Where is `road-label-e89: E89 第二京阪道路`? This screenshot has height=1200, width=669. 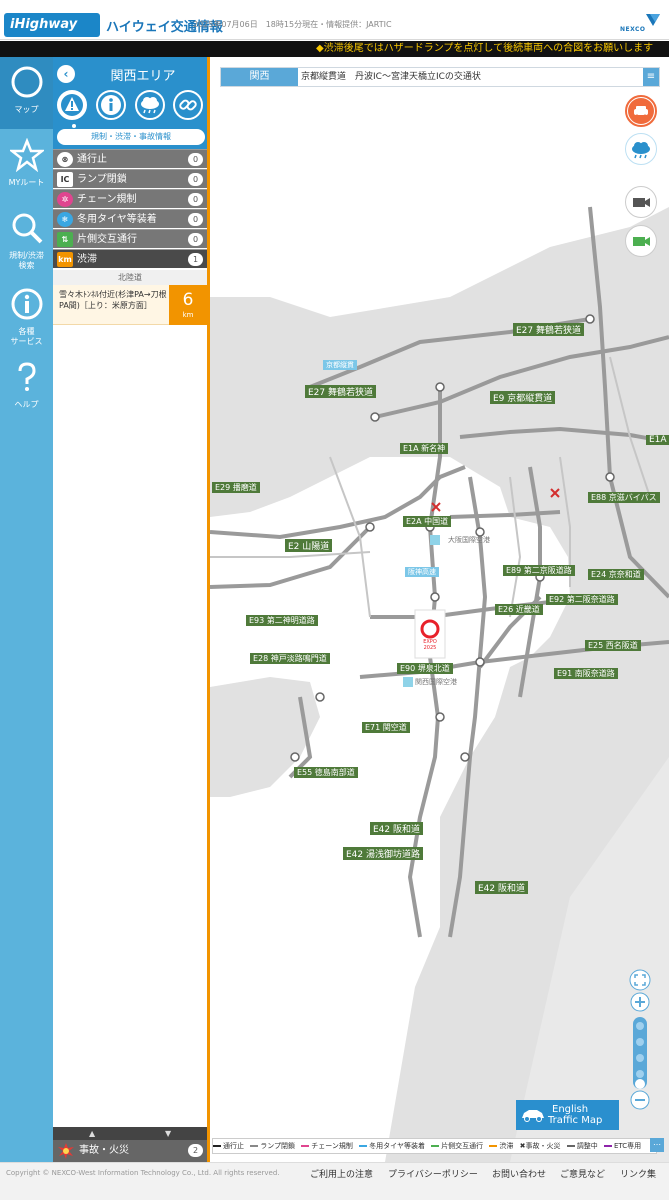 road-label-e89: E89 第二京阪道路 is located at coordinates (539, 570).